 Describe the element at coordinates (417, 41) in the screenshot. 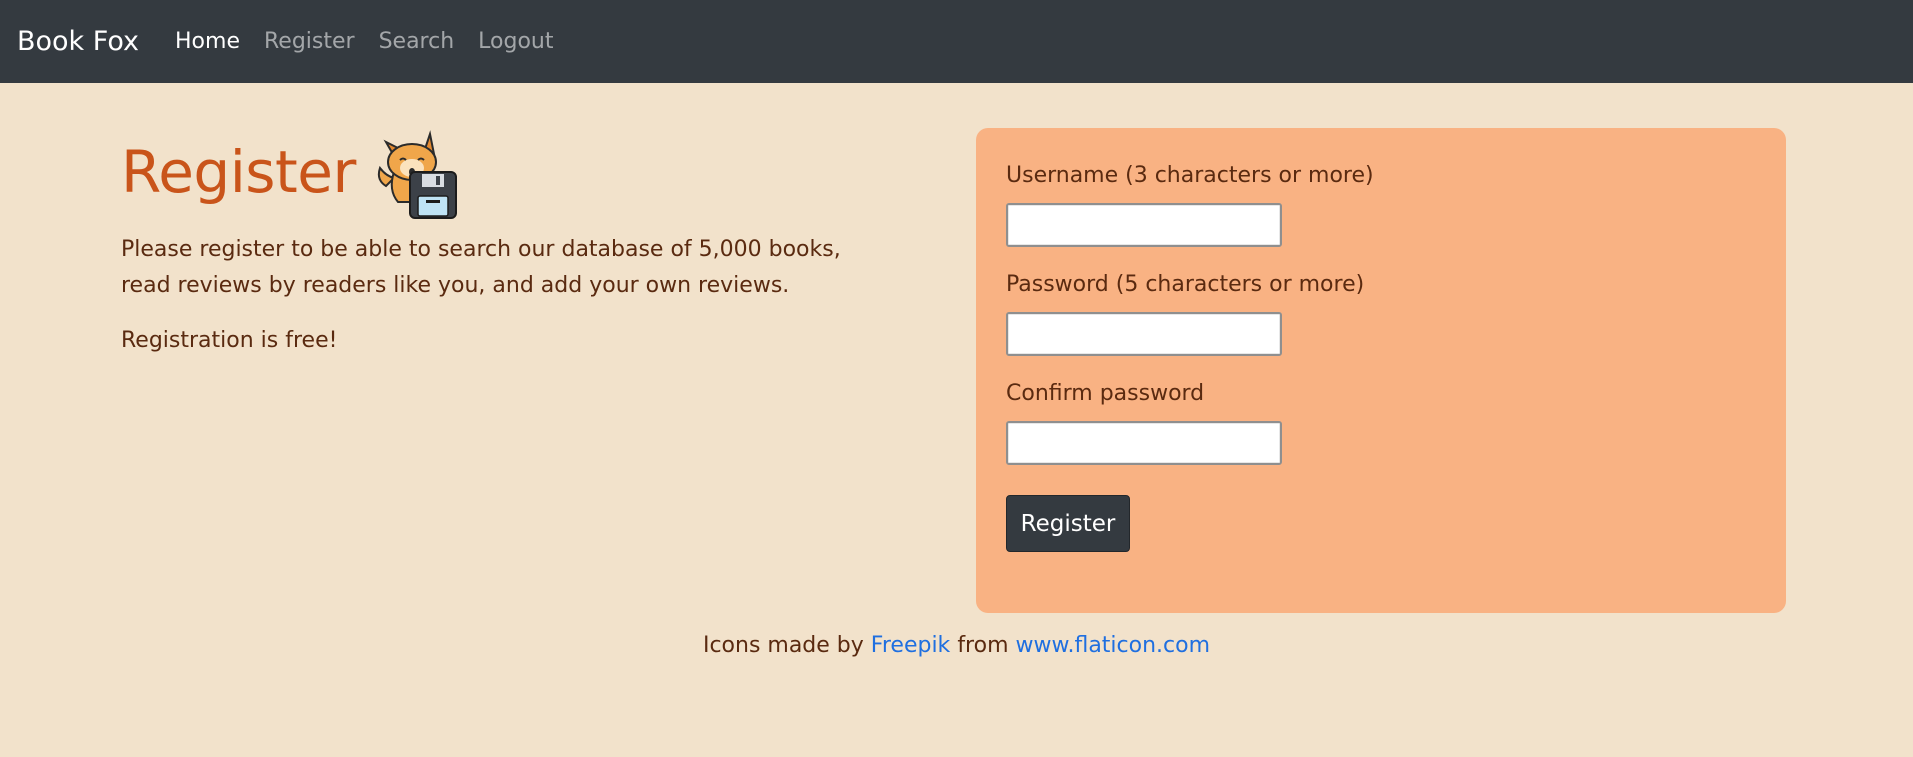

I see `nav-search-link: Search` at that location.